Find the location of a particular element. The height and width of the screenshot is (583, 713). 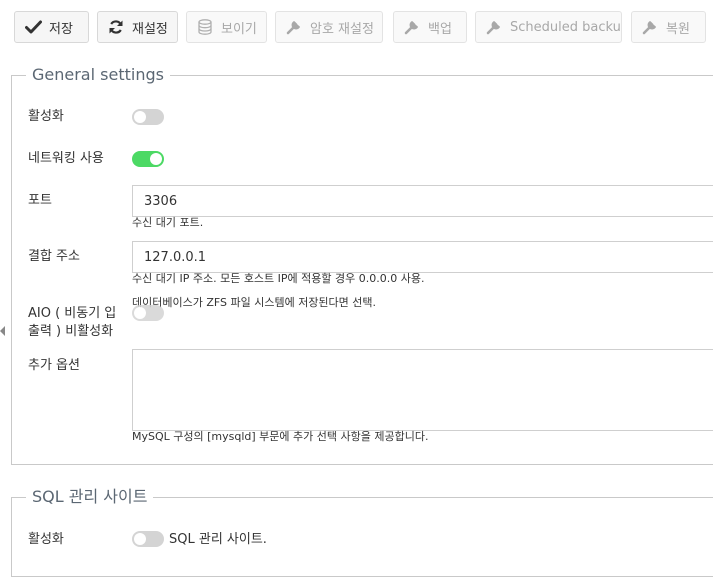

view-button-label: 보이기 is located at coordinates (239, 29).